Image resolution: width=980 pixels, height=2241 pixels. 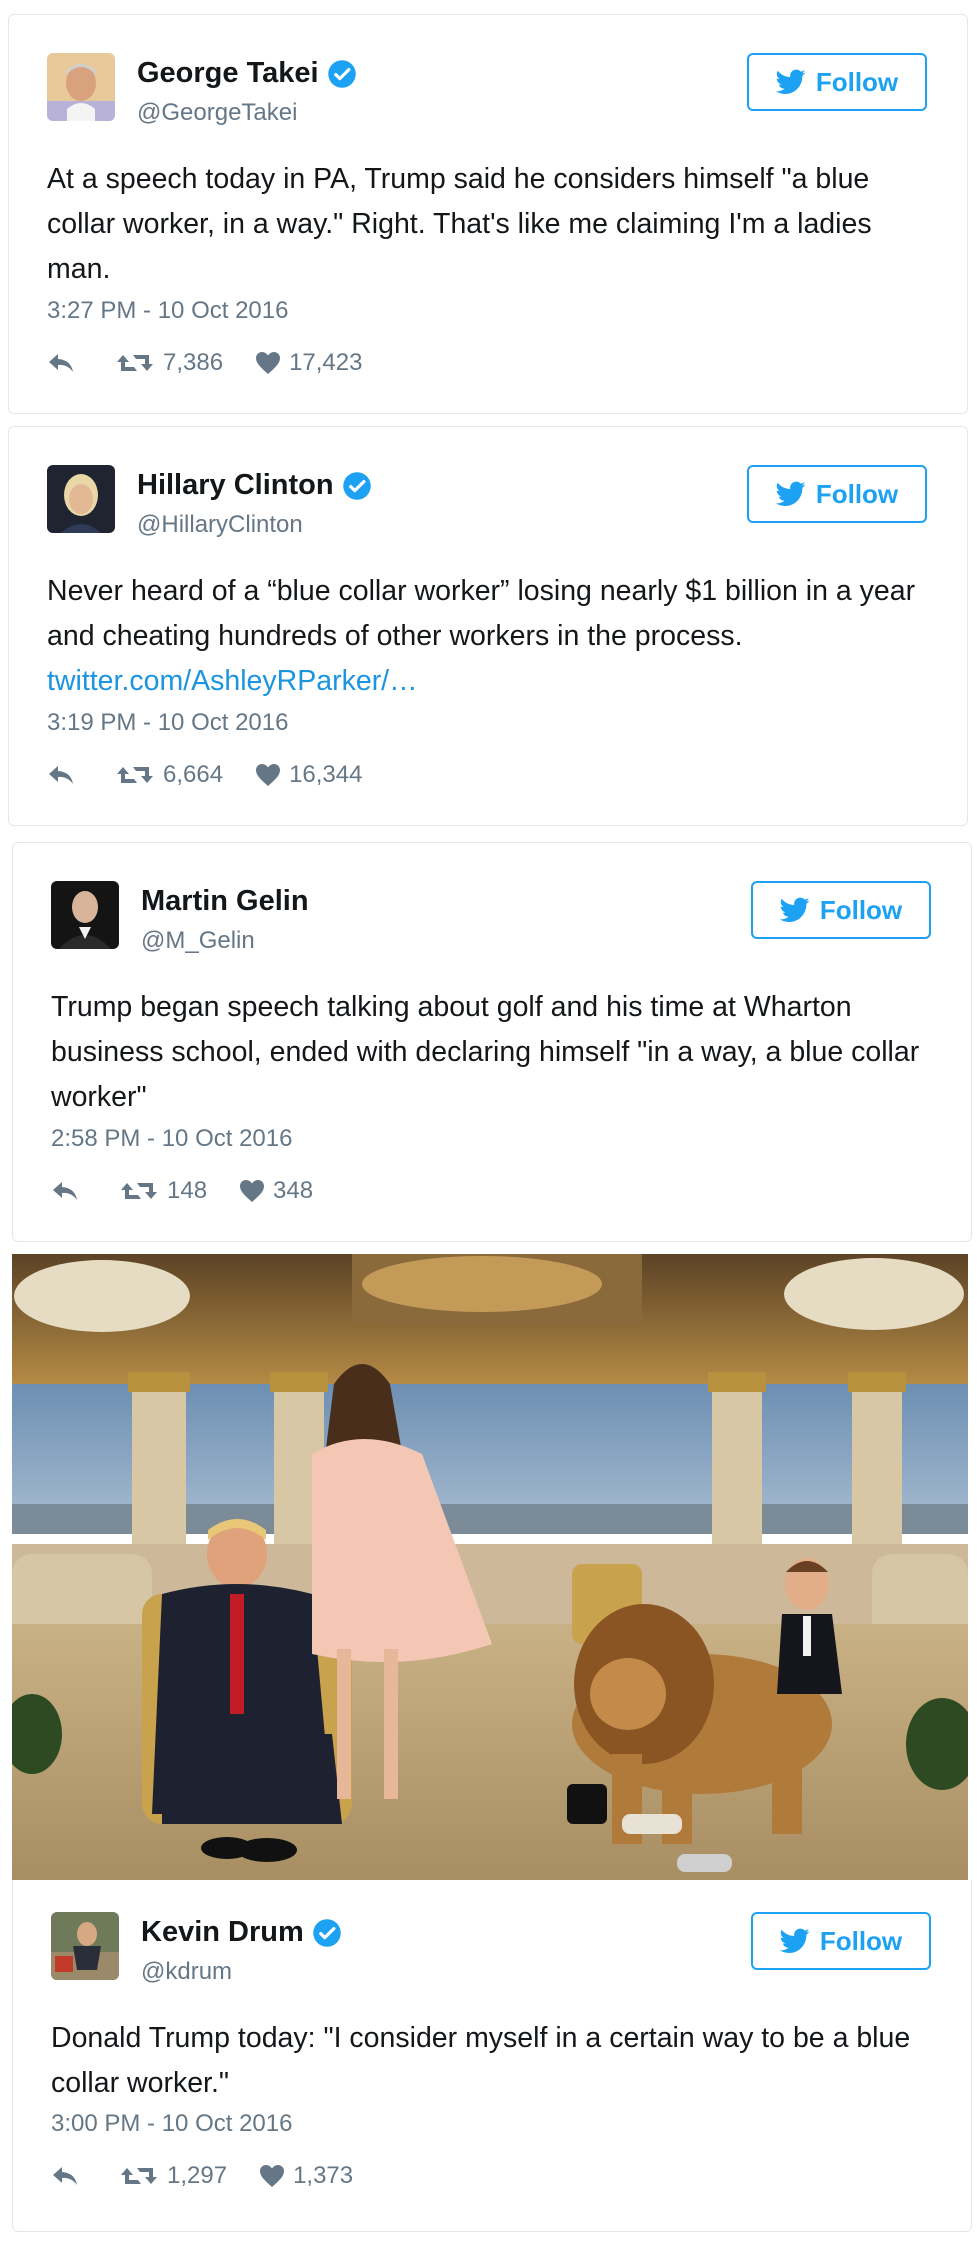 I want to click on display-name-text: Martin Gelin, so click(x=225, y=901).